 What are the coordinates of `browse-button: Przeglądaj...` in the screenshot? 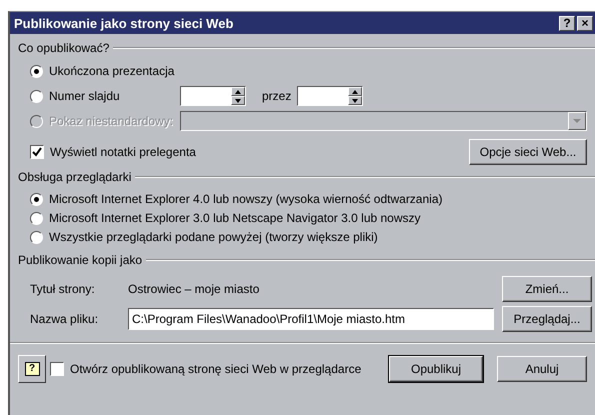 It's located at (547, 319).